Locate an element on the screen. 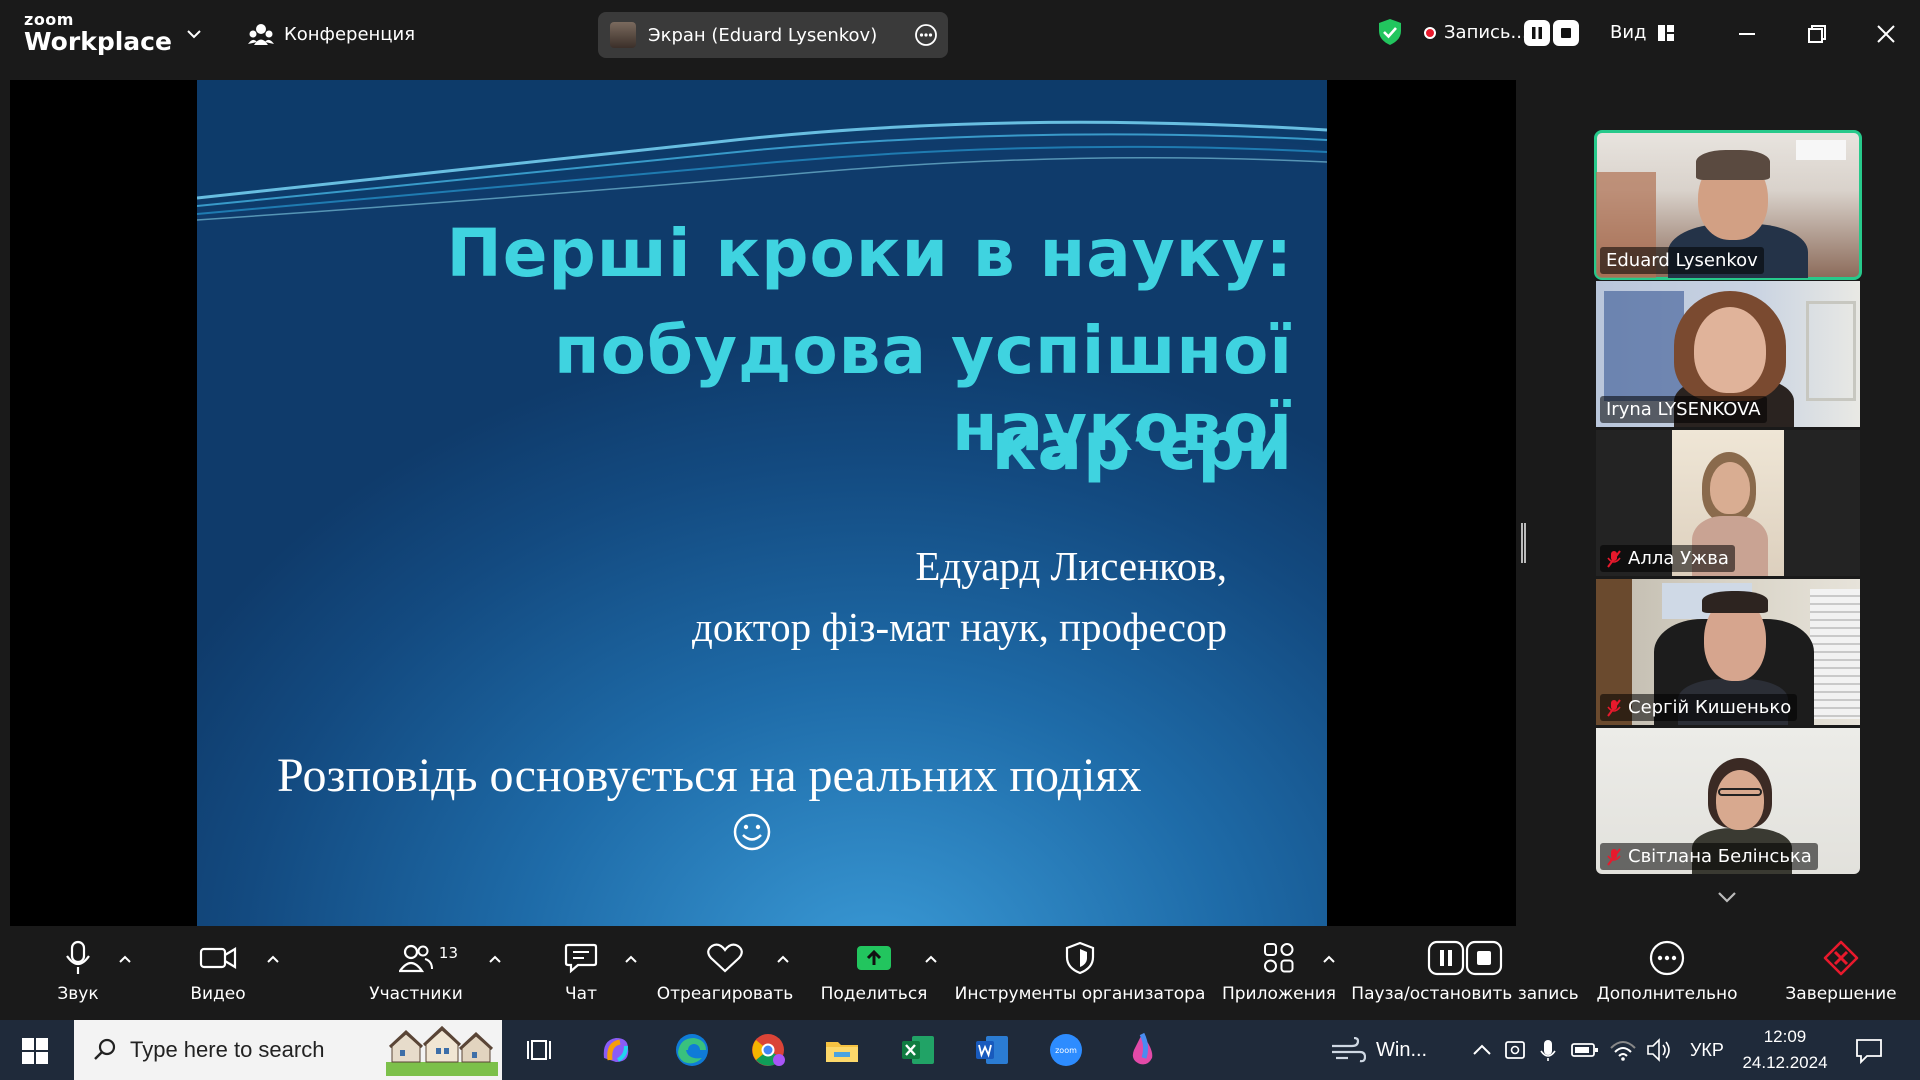  participant-tile: Алла Ужва is located at coordinates (1728, 503).